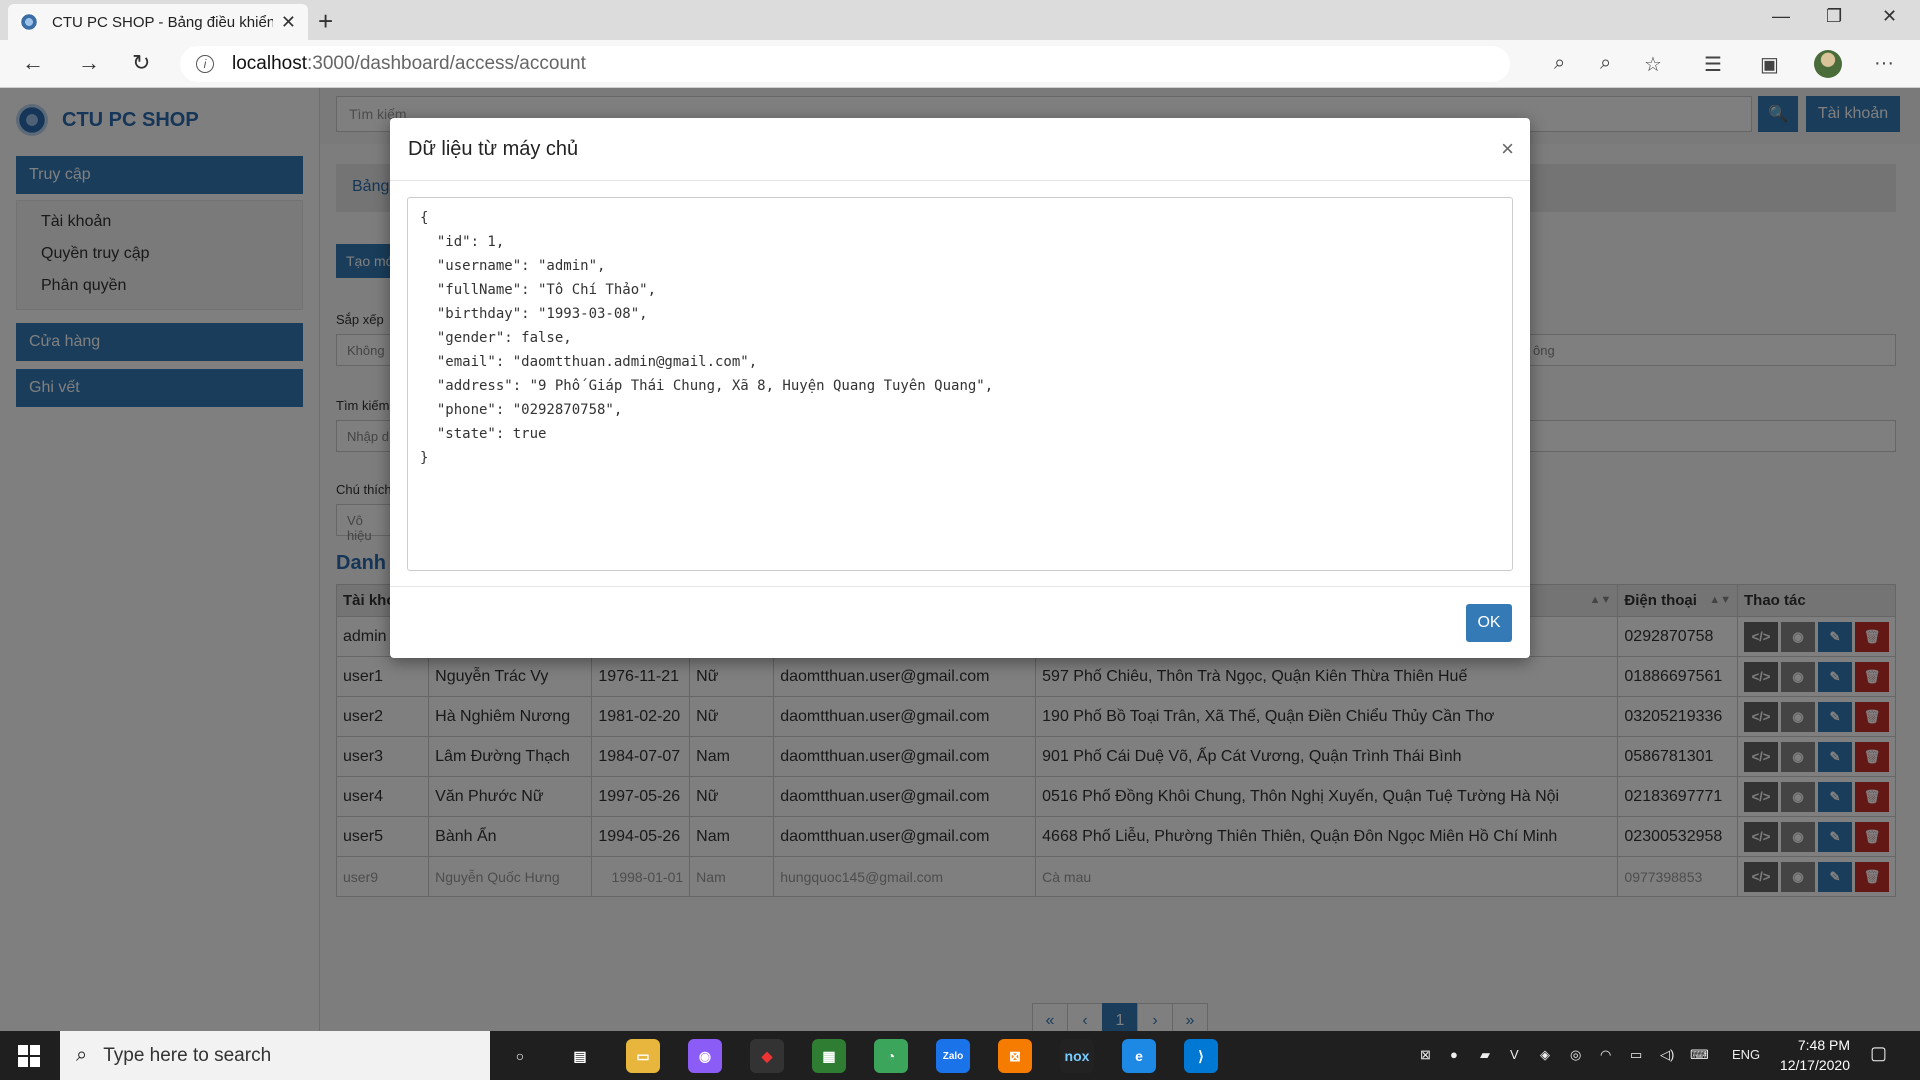  Describe the element at coordinates (1769, 64) in the screenshot. I see `collections-icon: ▣` at that location.